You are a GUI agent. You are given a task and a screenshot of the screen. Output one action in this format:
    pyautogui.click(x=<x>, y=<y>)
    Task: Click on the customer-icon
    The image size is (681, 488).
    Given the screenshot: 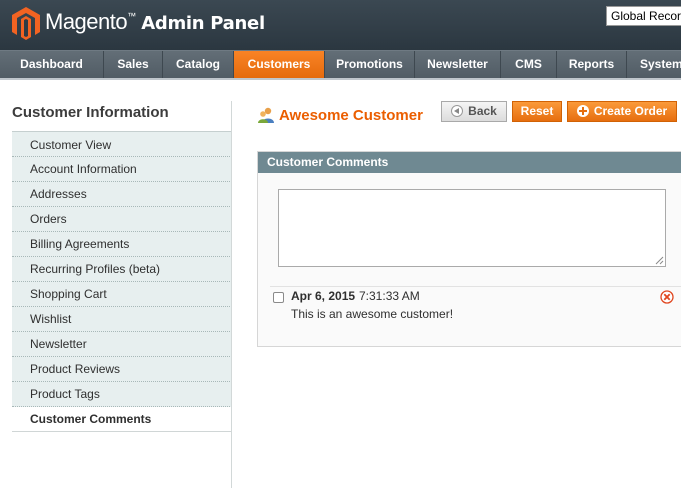 What is the action you would take?
    pyautogui.click(x=266, y=115)
    